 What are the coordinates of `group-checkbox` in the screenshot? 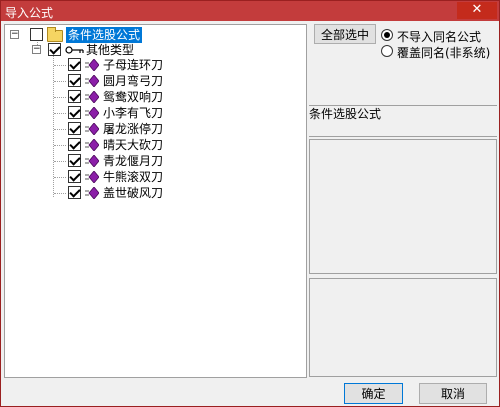 It's located at (54, 49).